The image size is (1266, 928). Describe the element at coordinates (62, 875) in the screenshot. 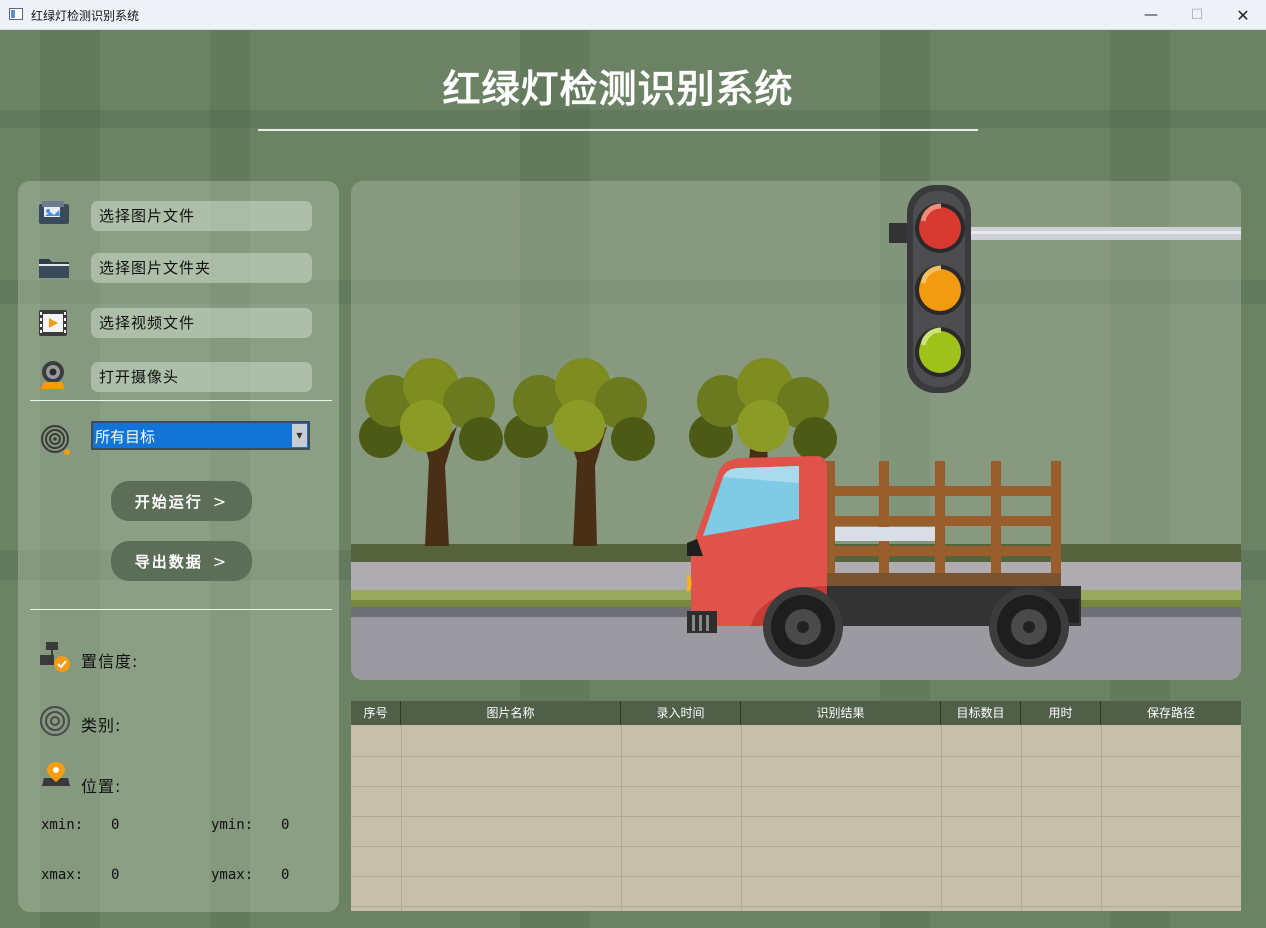

I see `xmax-label: xmax:` at that location.